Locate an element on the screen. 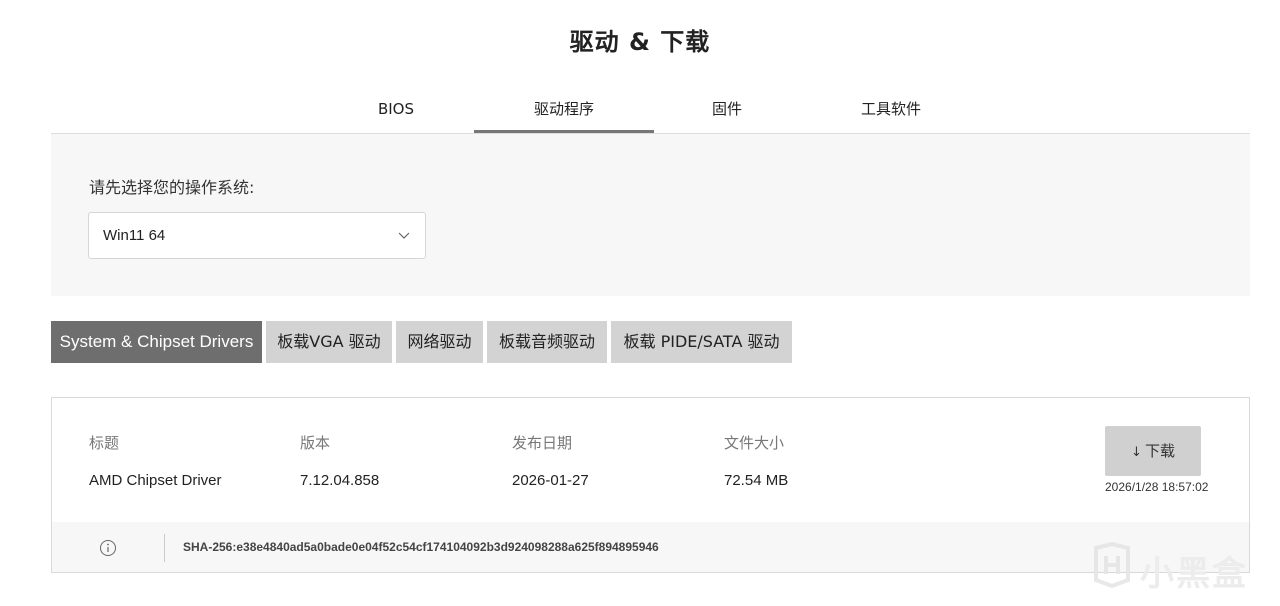 This screenshot has height=606, width=1280. download-button: ↓ 下载 is located at coordinates (1153, 451).